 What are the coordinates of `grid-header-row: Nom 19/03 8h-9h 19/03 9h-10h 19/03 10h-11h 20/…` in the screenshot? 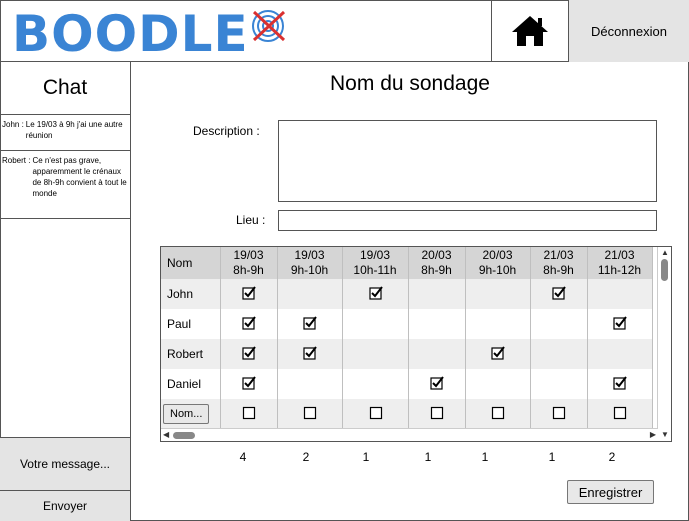 It's located at (407, 263).